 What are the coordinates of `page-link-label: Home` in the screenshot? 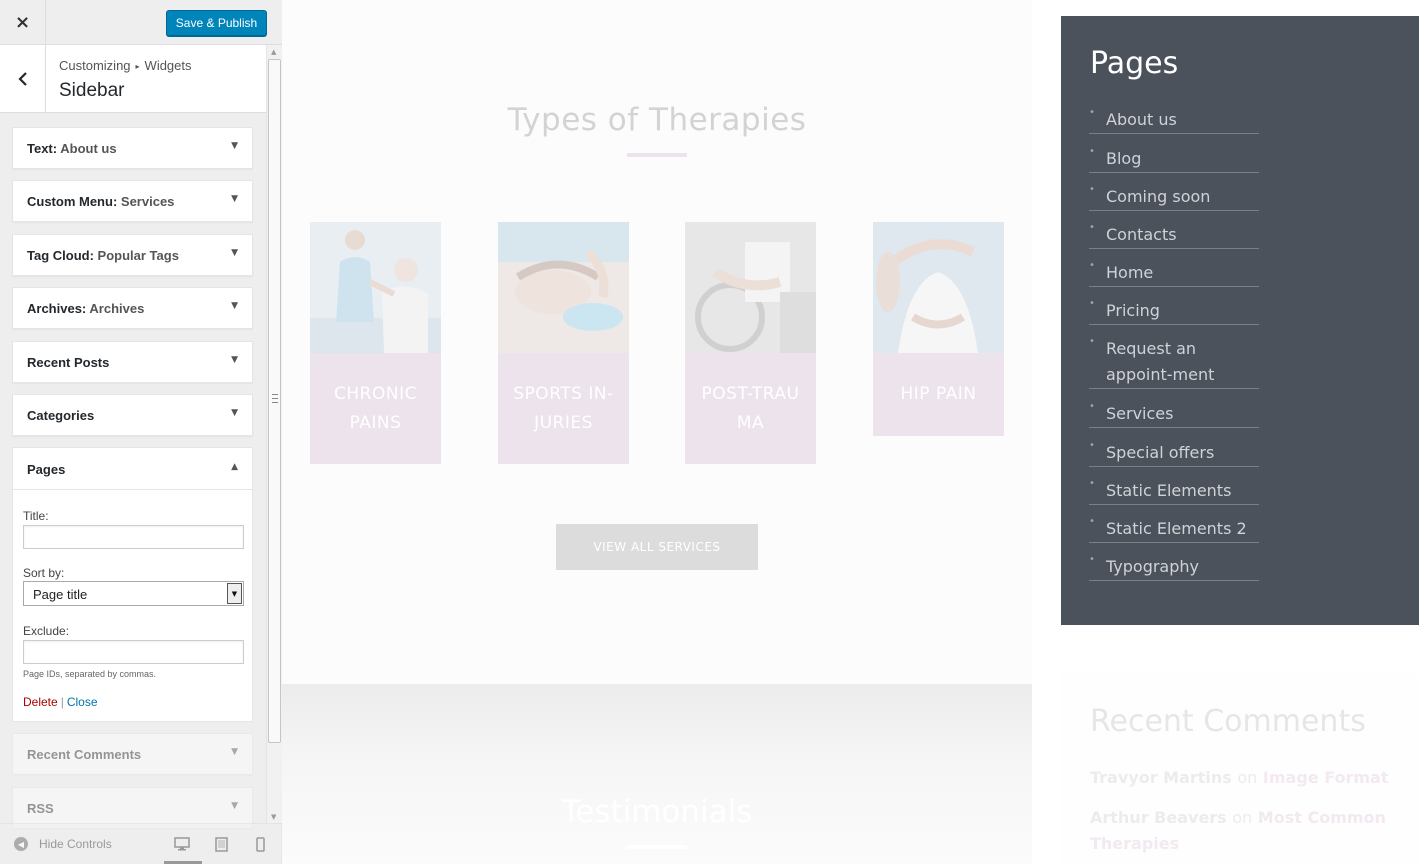 It's located at (1182, 273).